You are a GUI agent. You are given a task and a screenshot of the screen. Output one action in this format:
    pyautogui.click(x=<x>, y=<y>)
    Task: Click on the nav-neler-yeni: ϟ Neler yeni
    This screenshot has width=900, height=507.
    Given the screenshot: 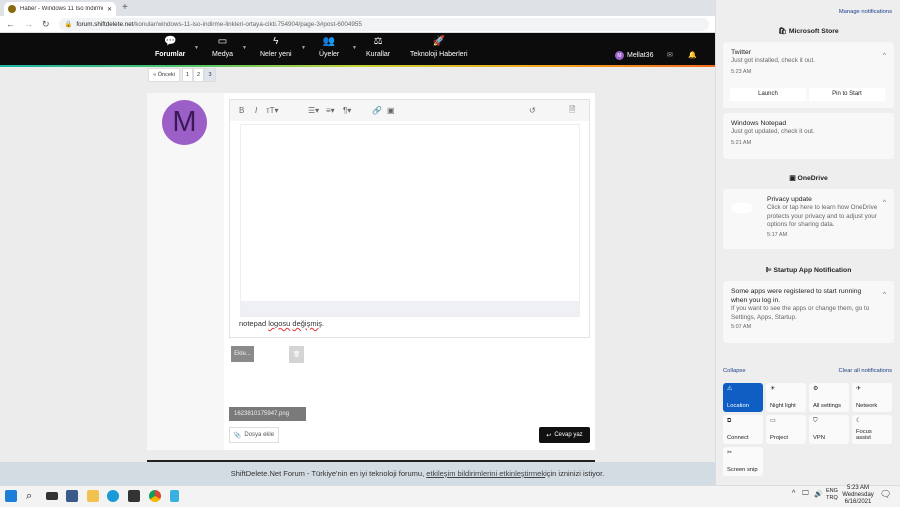 What is the action you would take?
    pyautogui.click(x=276, y=47)
    